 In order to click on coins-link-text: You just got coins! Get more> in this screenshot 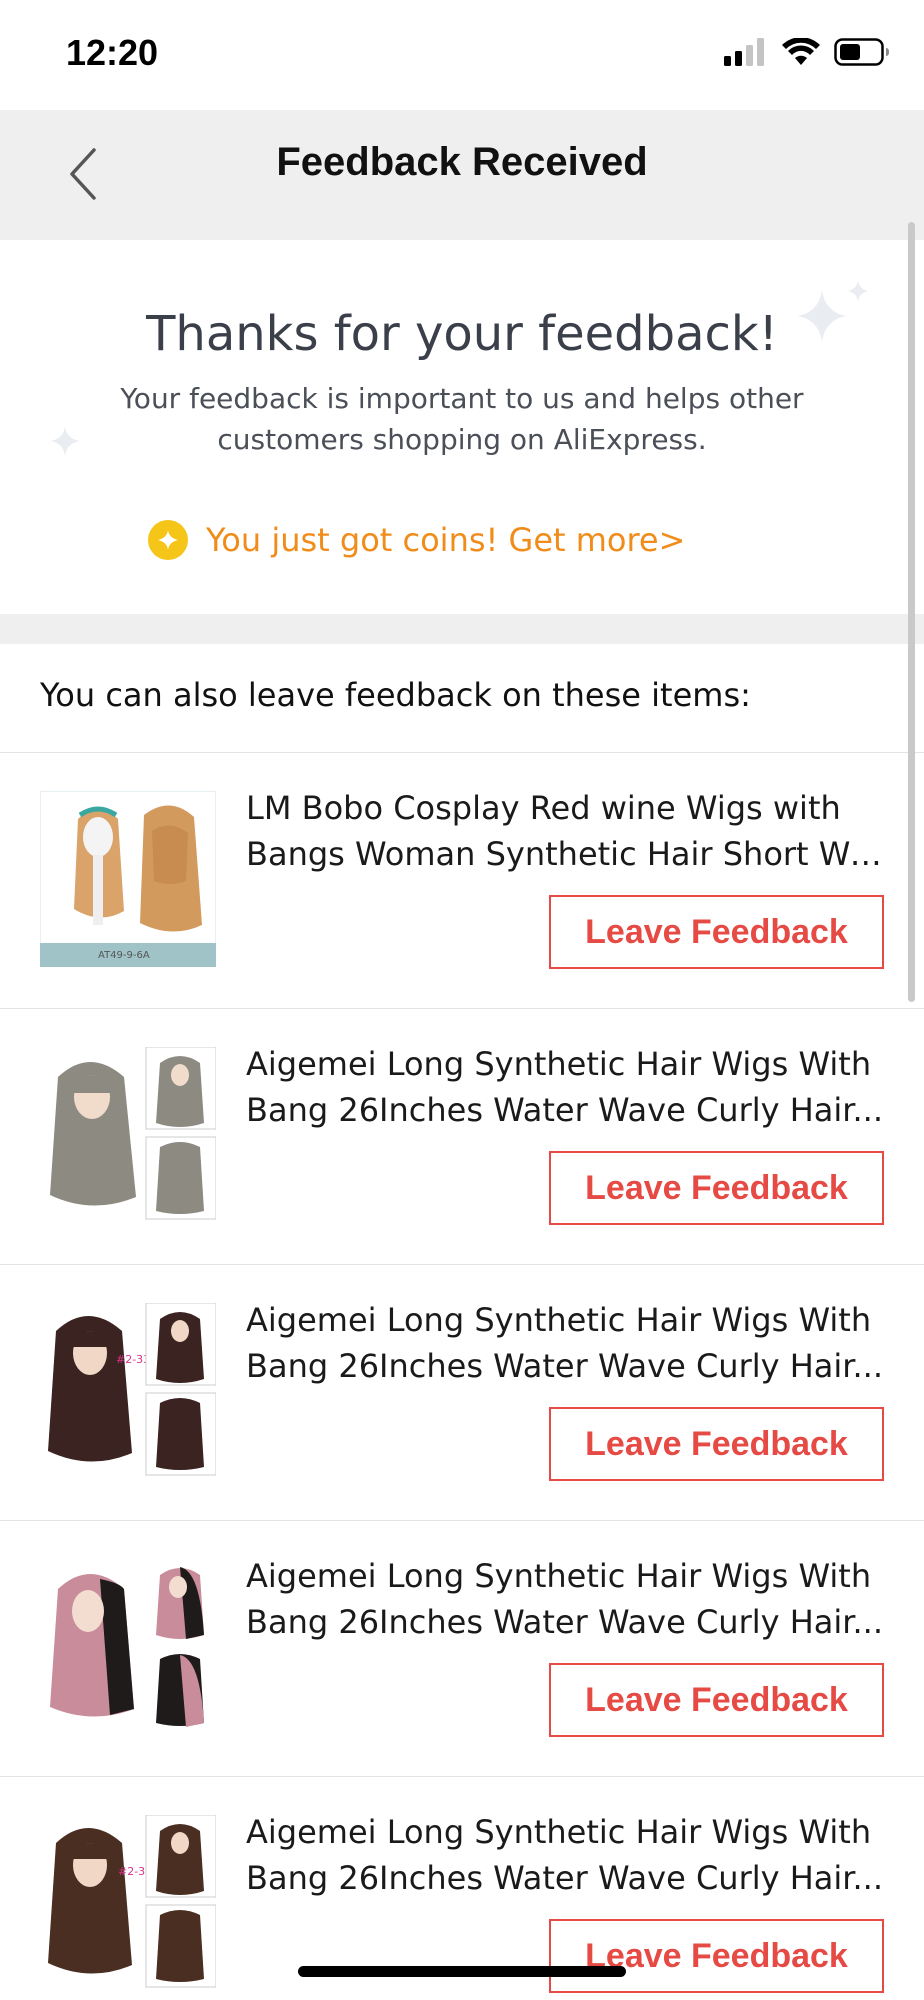, I will do `click(446, 540)`.